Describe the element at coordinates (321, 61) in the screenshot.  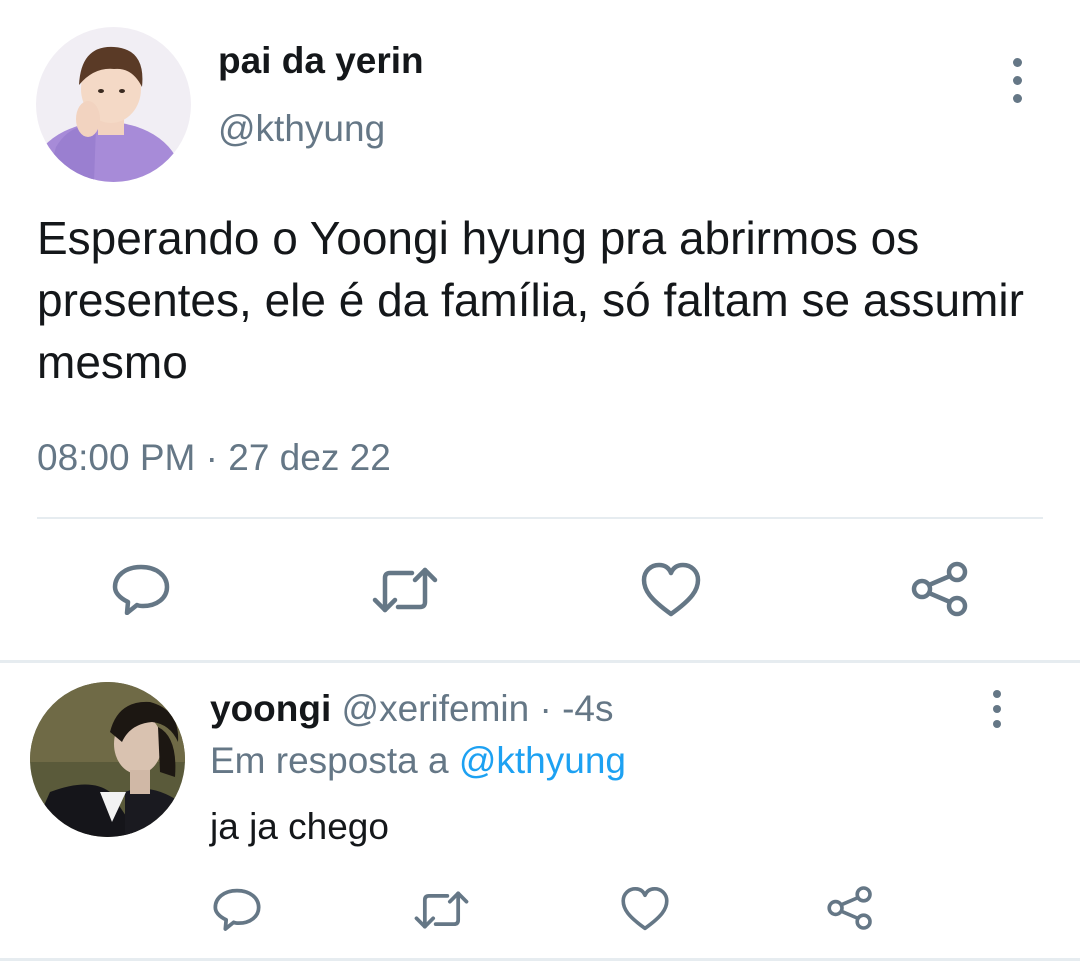
I see `author-name: pai da yerin` at that location.